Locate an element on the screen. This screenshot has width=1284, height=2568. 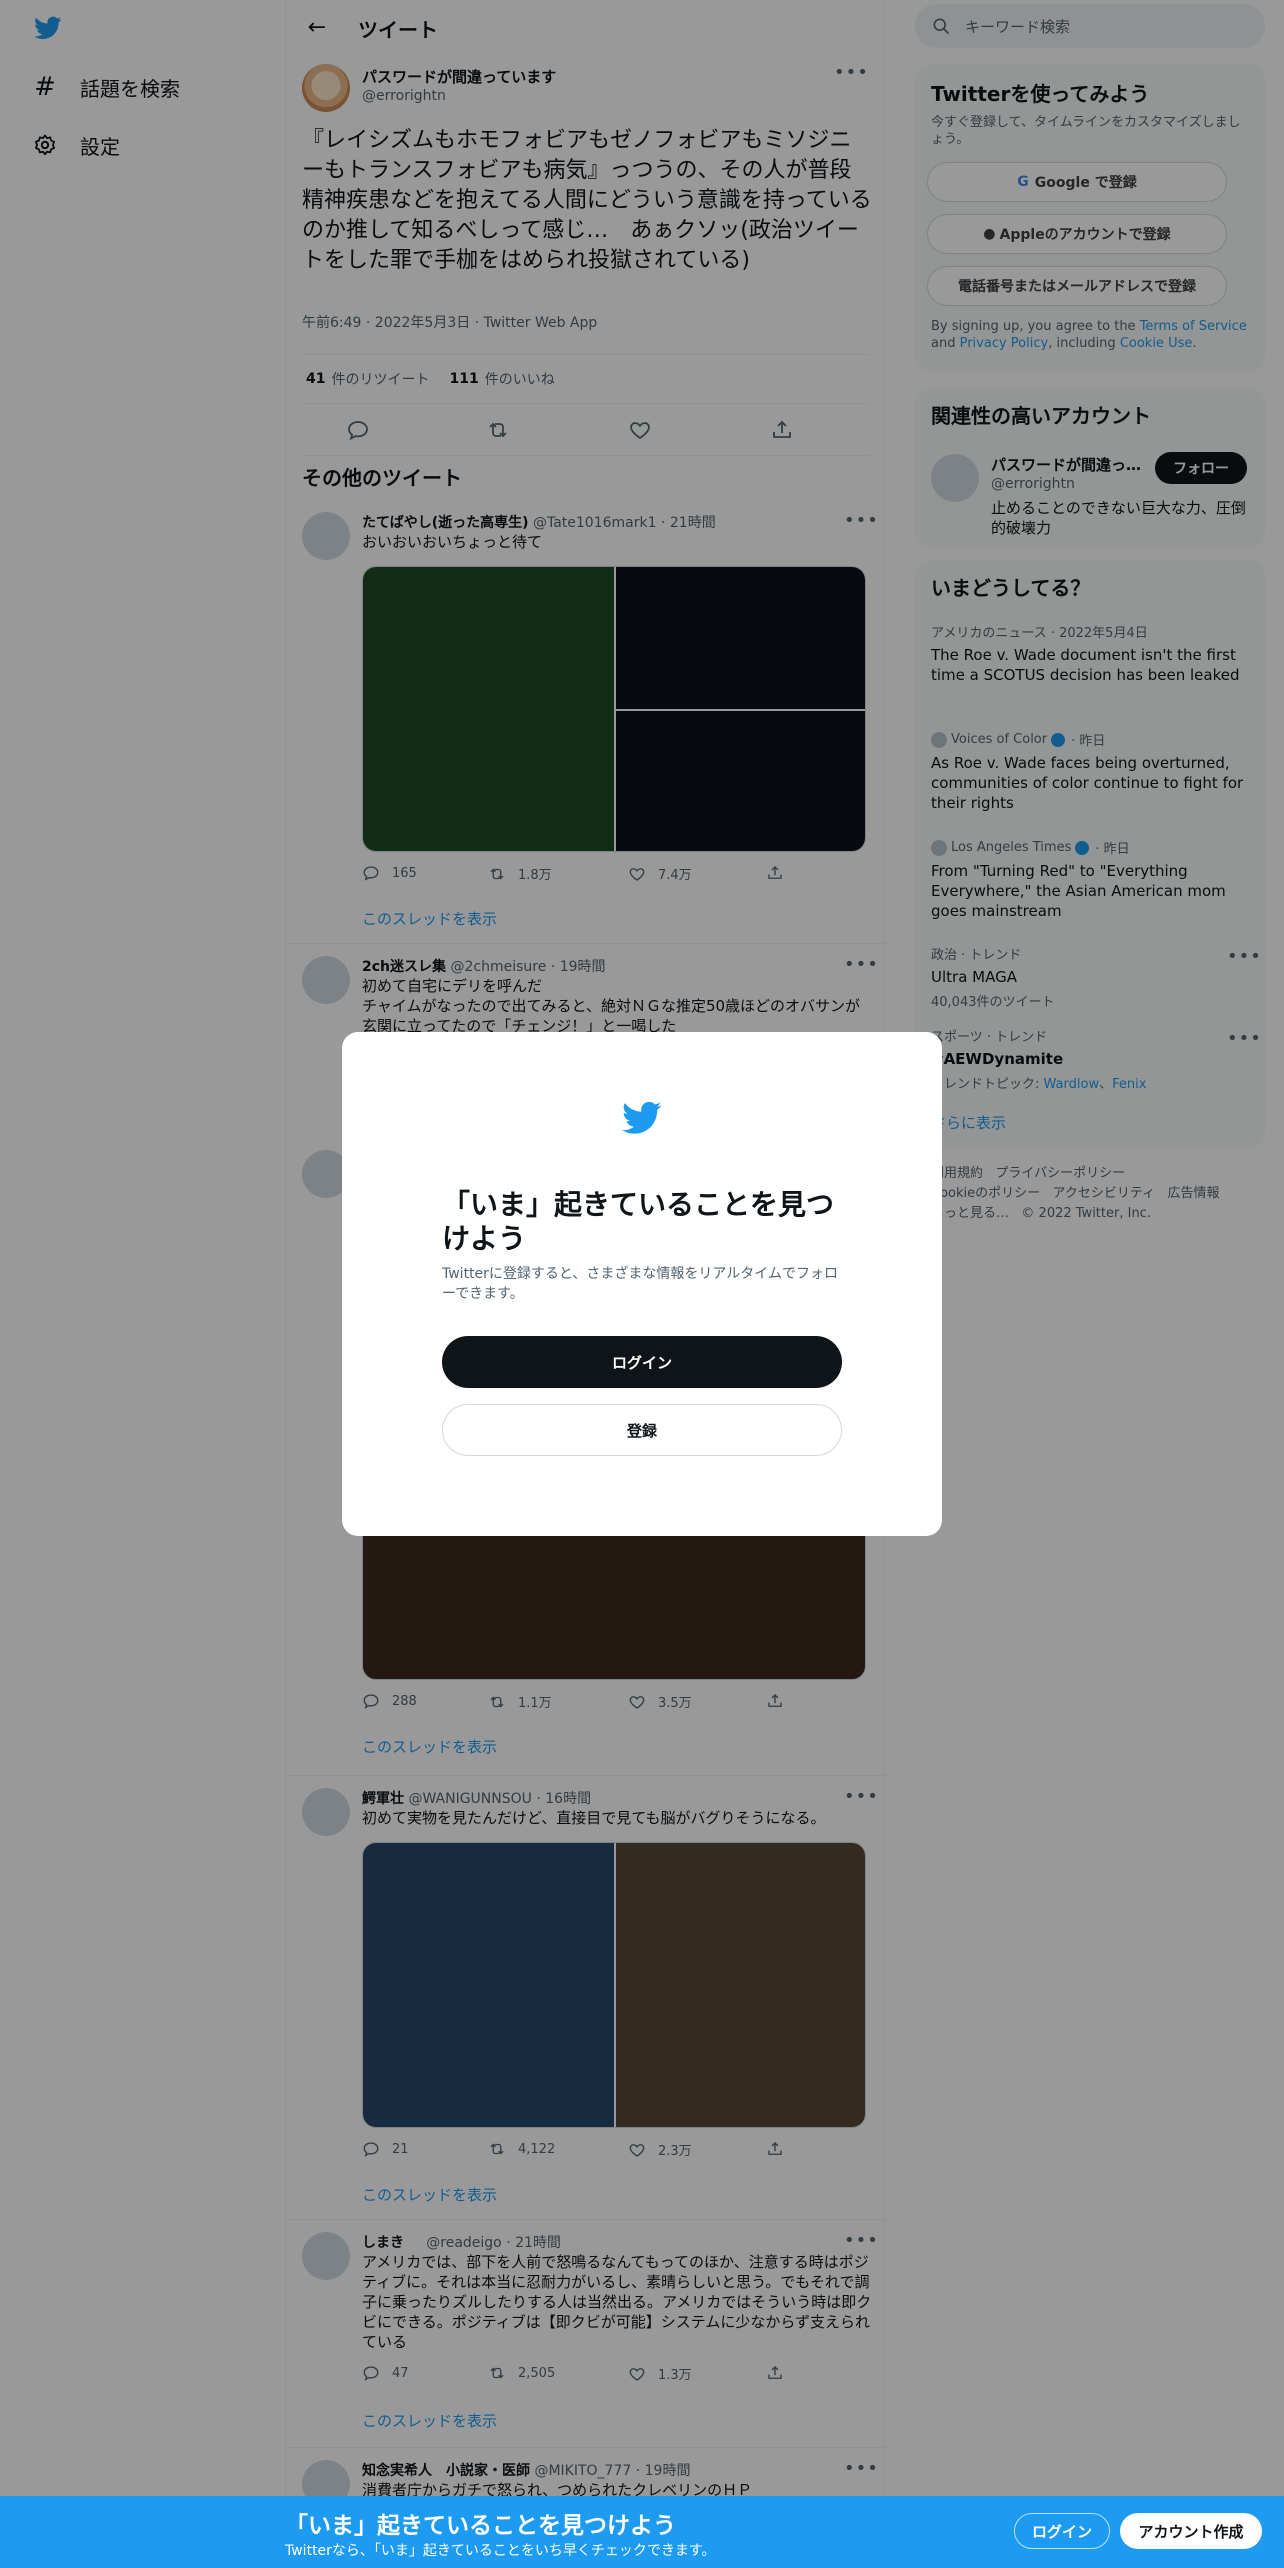
signup-button: 登録 is located at coordinates (642, 1430).